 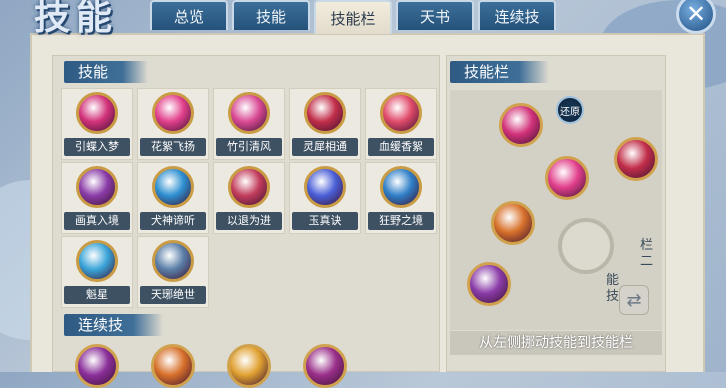 What do you see at coordinates (97, 147) in the screenshot?
I see `skill-label: 引蝶入梦` at bounding box center [97, 147].